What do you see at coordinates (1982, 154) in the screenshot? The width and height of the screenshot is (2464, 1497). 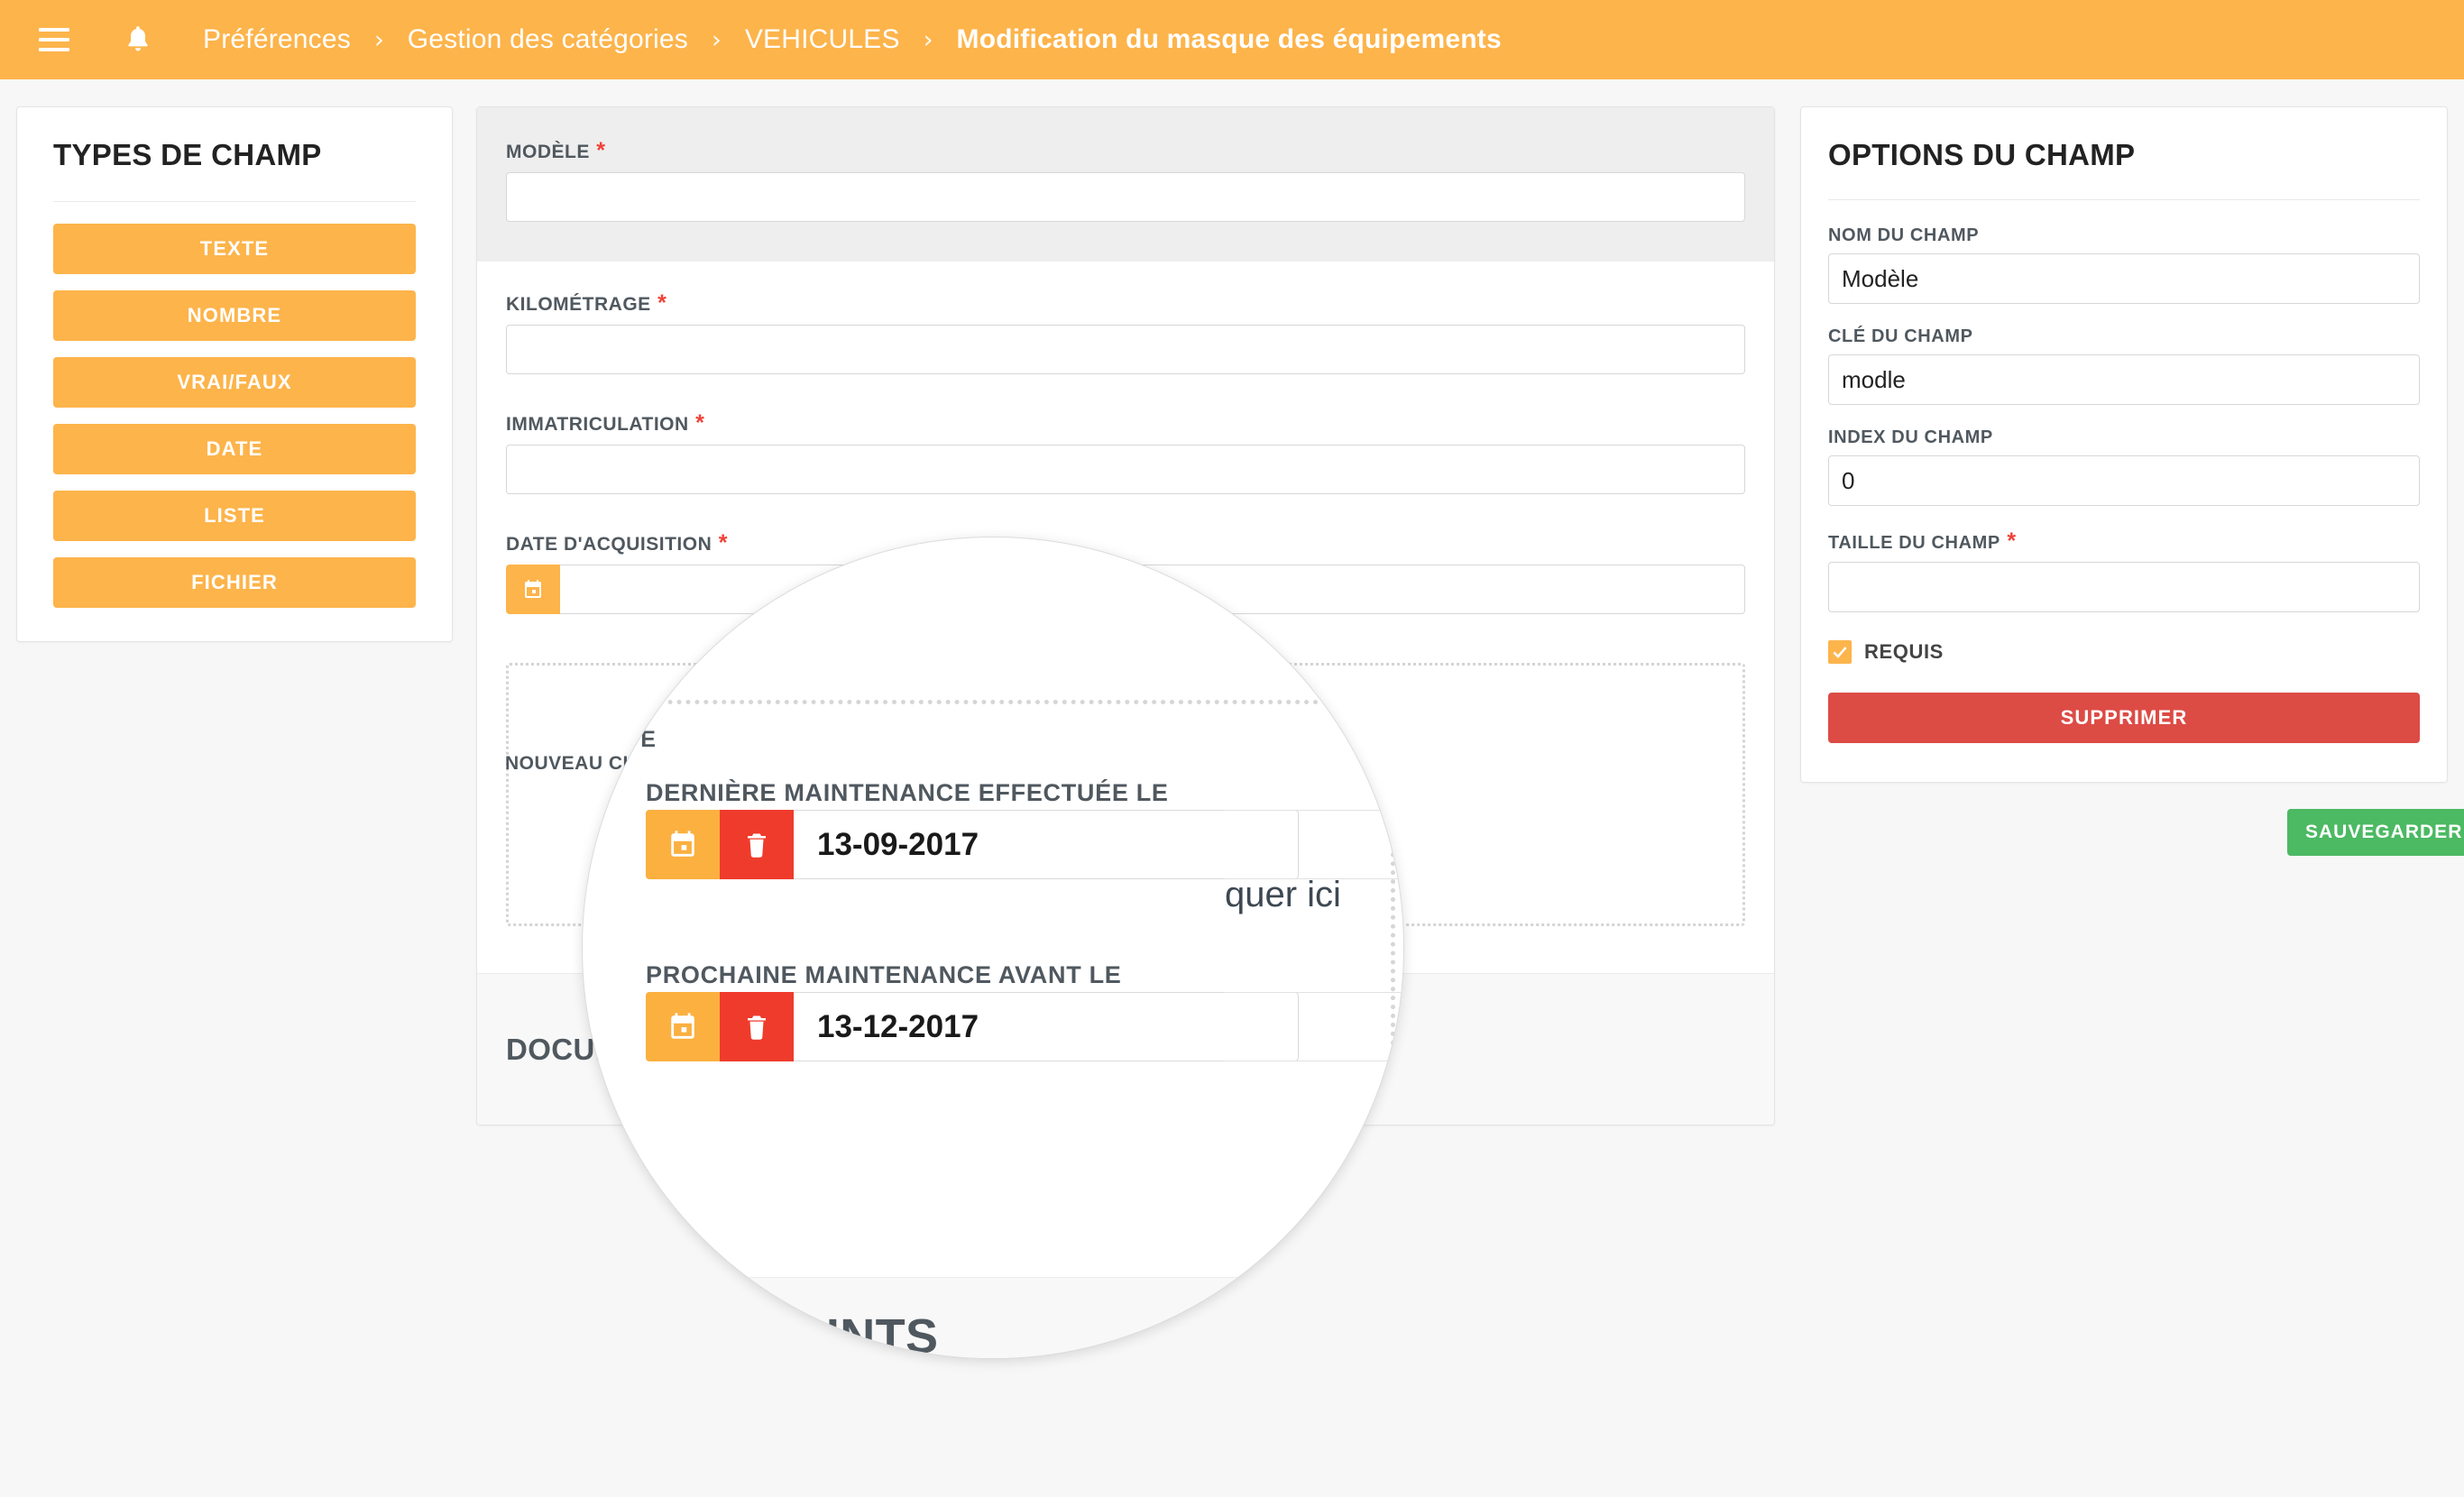 I see `field-options-title: OPTIONS DU CHAMP` at bounding box center [1982, 154].